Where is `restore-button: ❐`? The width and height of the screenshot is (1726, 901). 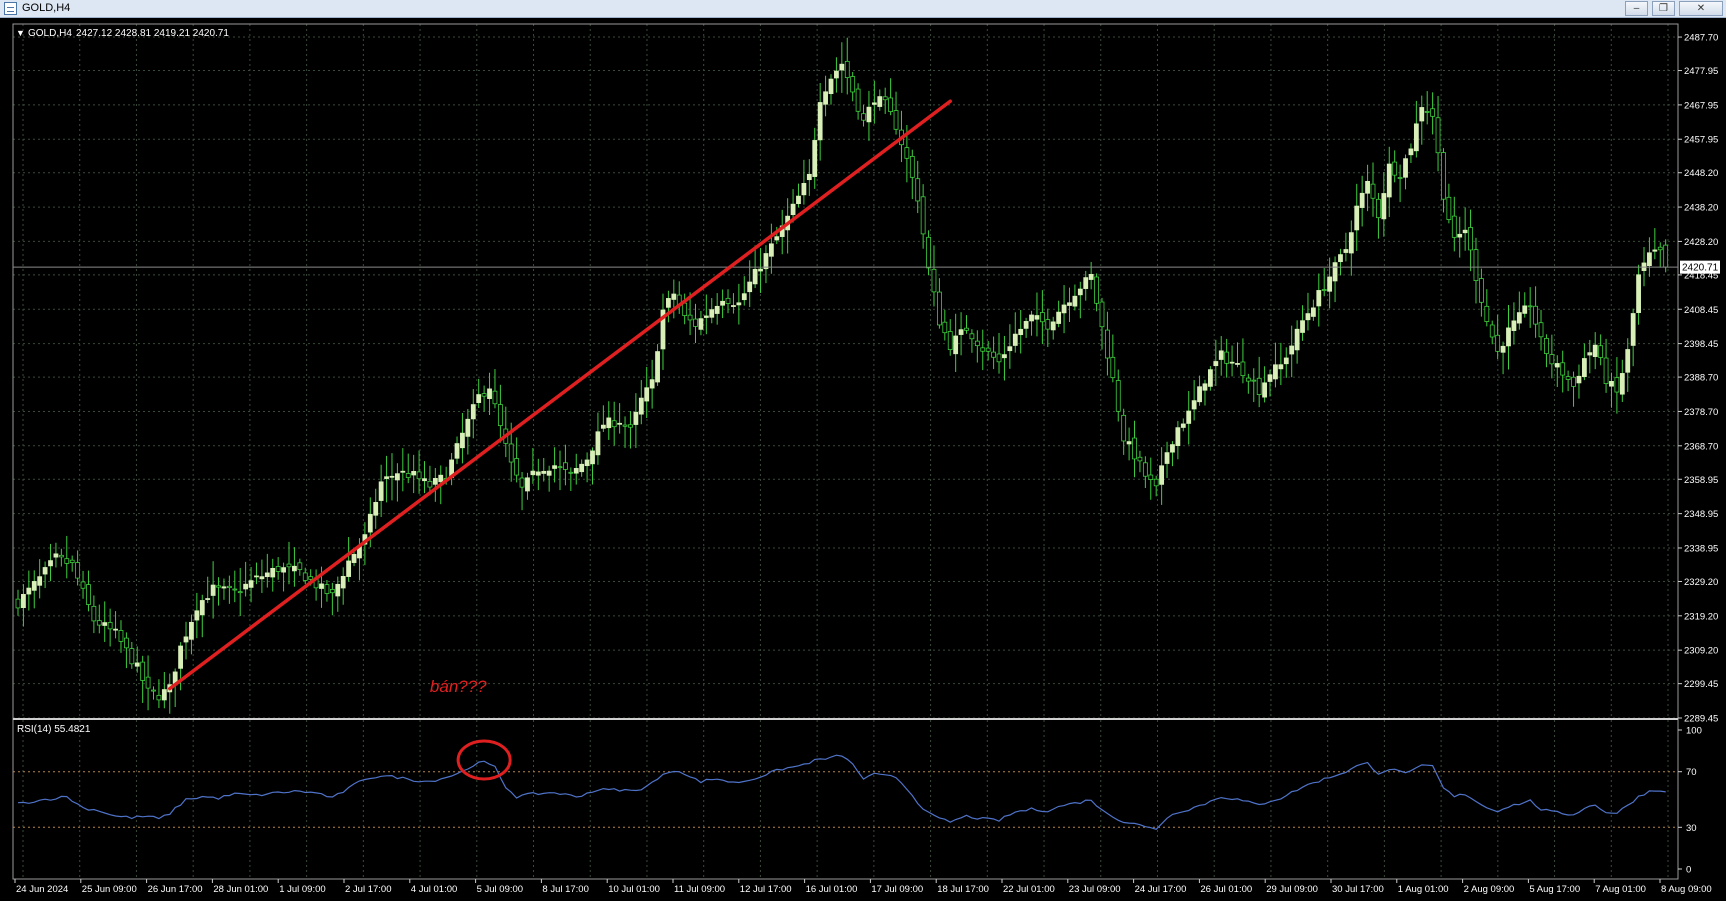 restore-button: ❐ is located at coordinates (1663, 8).